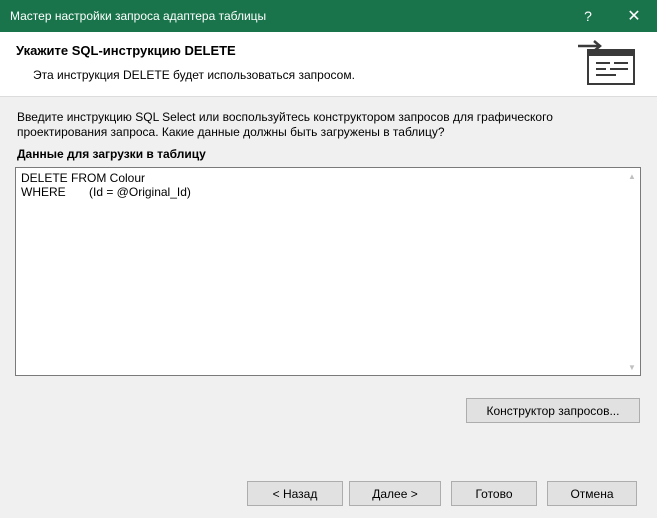 The width and height of the screenshot is (657, 518). What do you see at coordinates (606, 62) in the screenshot?
I see `wizard-sql-icon` at bounding box center [606, 62].